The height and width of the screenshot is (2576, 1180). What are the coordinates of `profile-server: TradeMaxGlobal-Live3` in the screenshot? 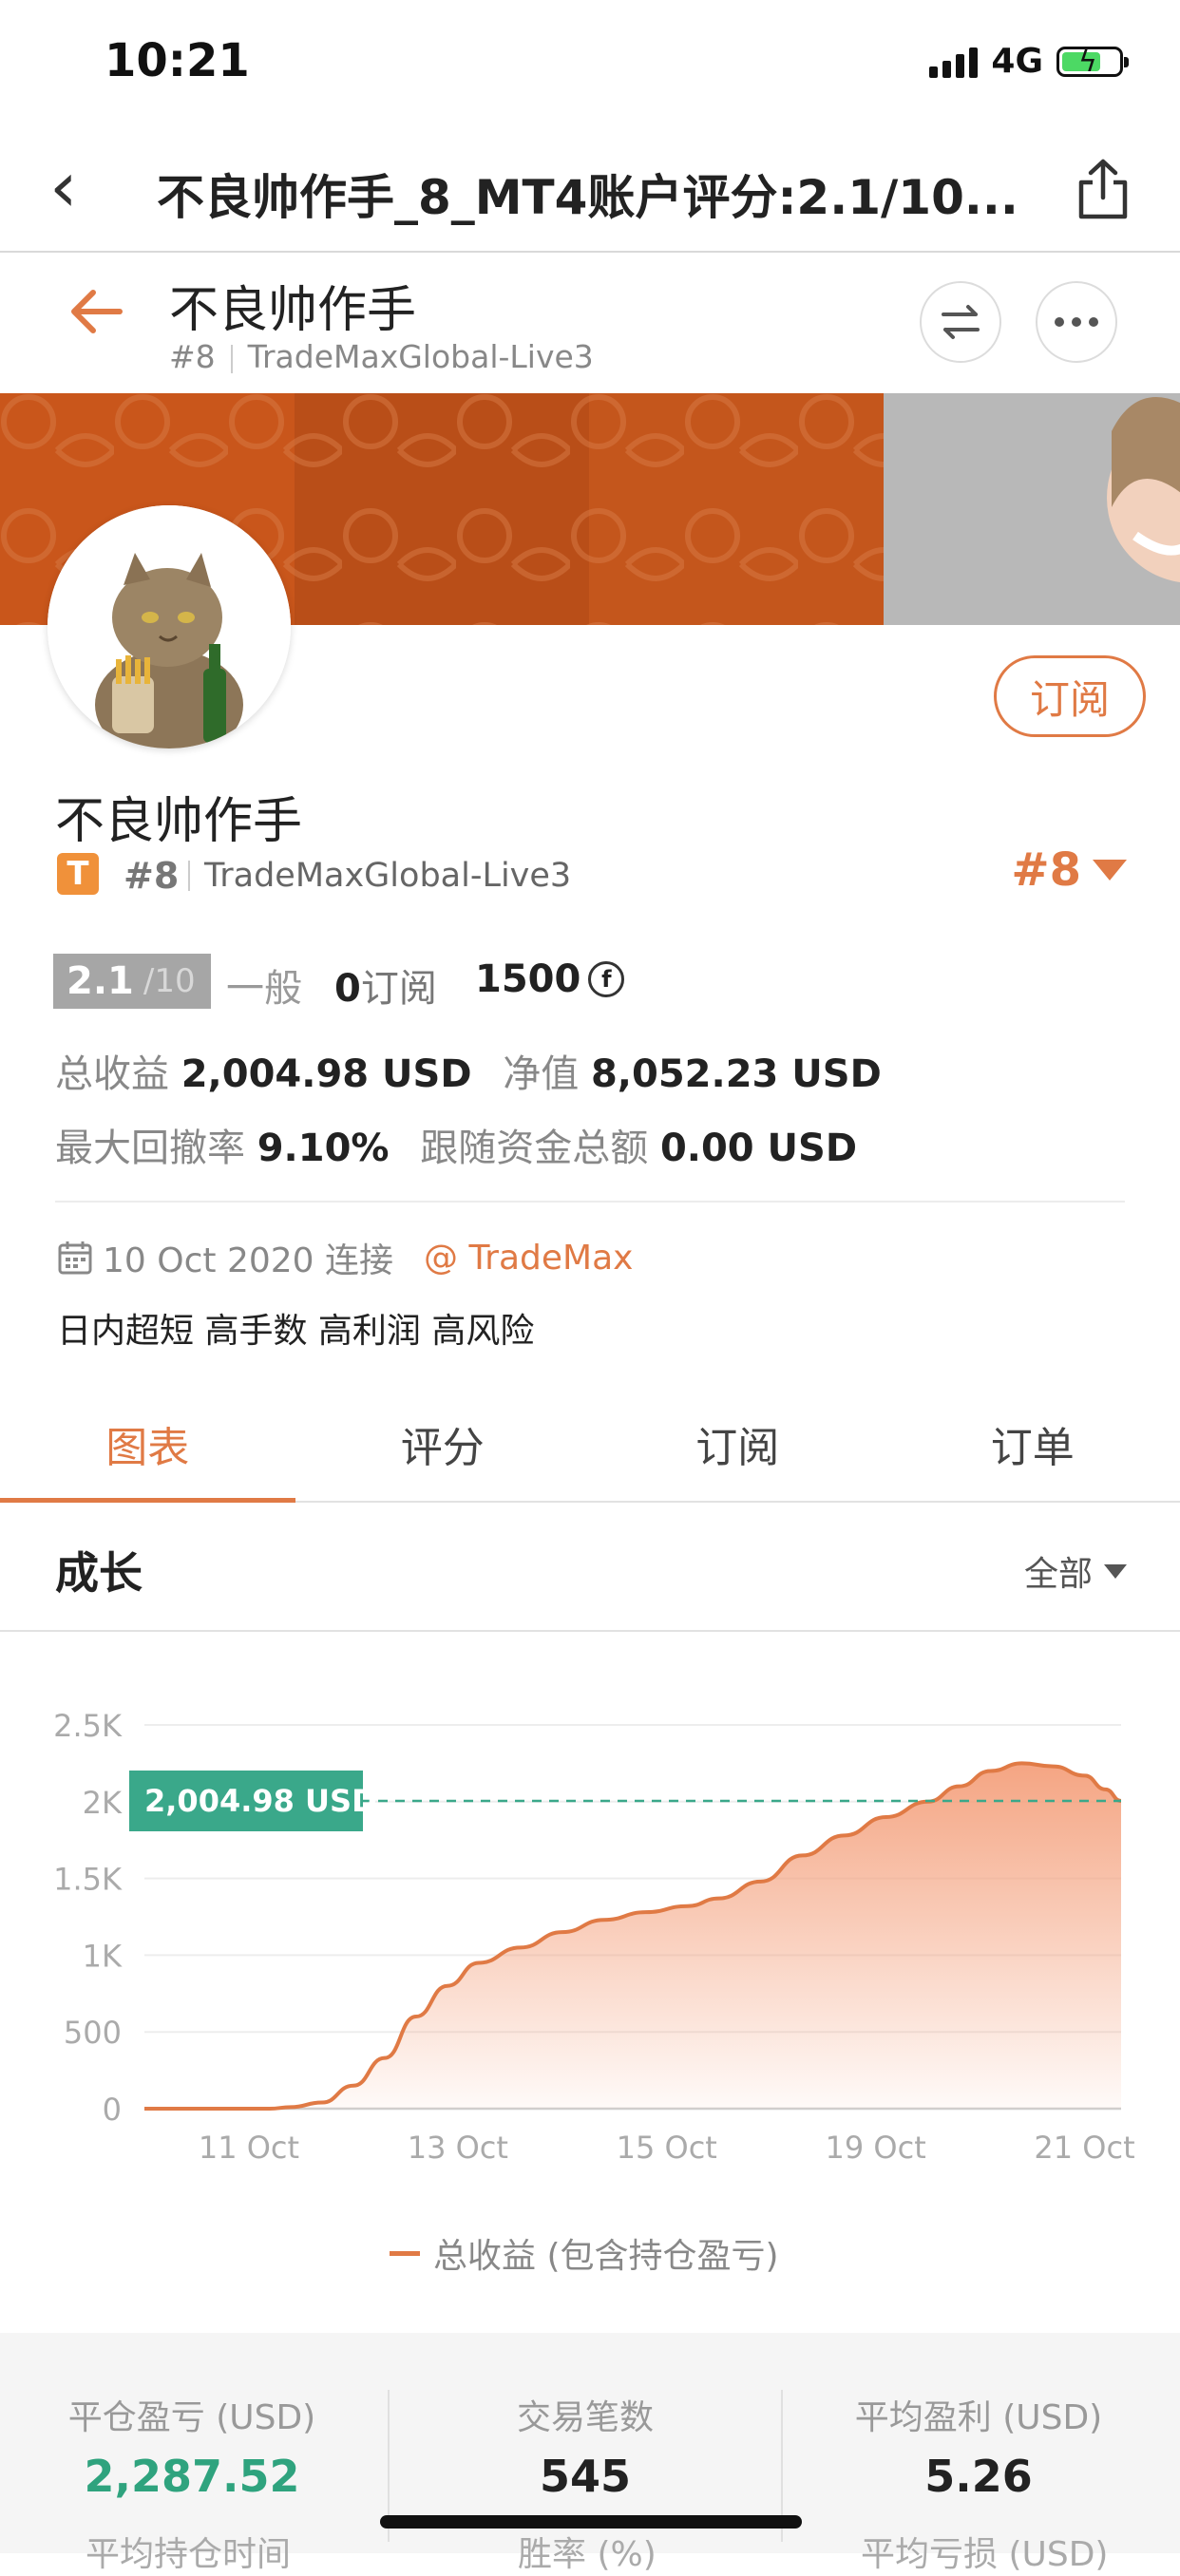 It's located at (387, 876).